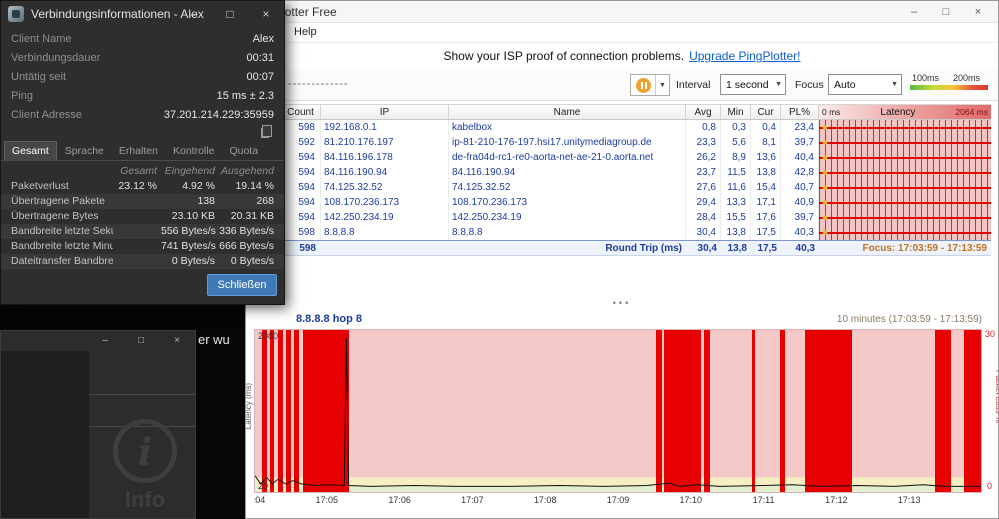 The image size is (999, 519). I want to click on timeline-target-label: 8.8.8.8 hop 8, so click(329, 319).